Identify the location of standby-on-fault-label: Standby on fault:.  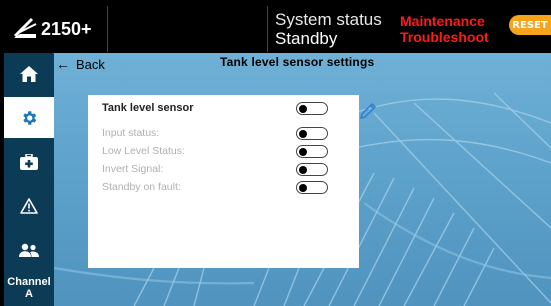
(141, 187).